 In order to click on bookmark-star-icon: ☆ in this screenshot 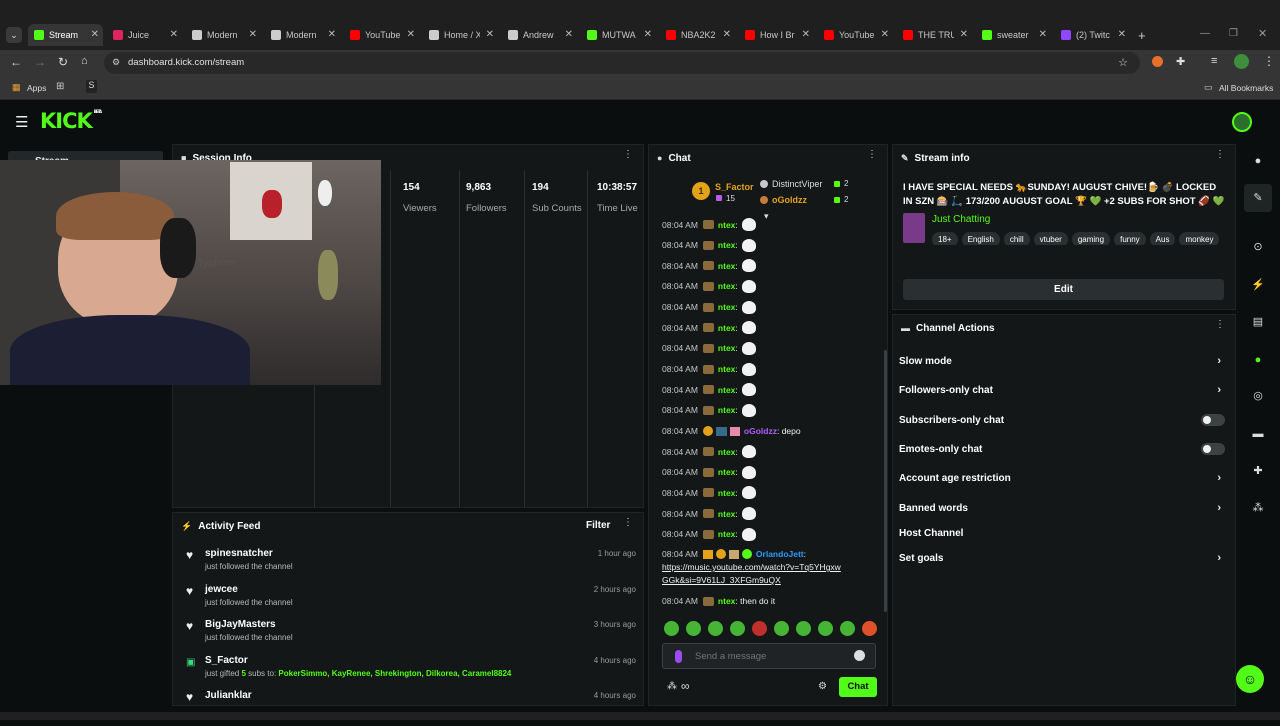, I will do `click(1123, 62)`.